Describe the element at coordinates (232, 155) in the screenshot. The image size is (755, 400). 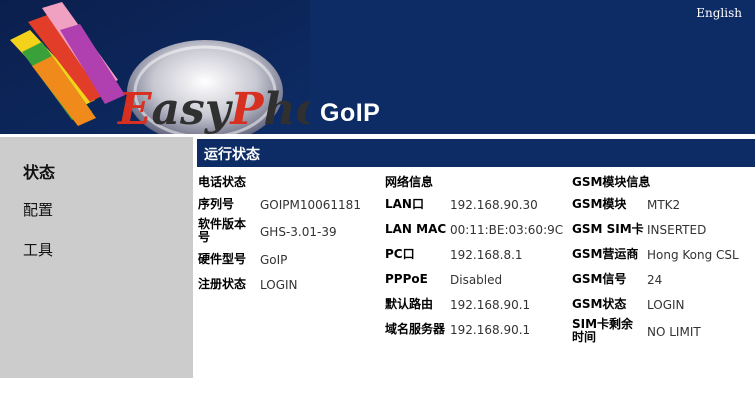
I see `section-title: 运行状态` at that location.